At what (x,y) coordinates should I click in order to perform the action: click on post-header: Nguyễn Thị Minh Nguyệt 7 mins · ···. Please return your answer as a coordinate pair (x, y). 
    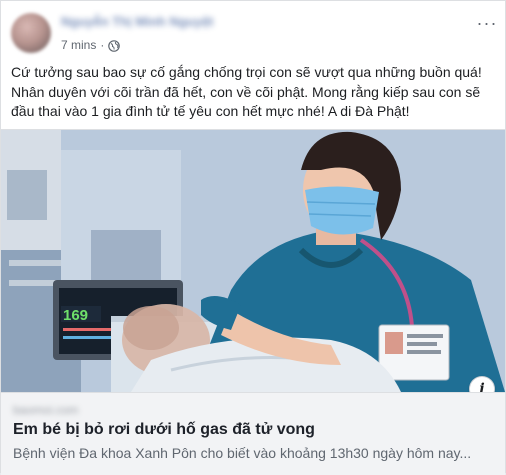
    Looking at the image, I should click on (253, 31).